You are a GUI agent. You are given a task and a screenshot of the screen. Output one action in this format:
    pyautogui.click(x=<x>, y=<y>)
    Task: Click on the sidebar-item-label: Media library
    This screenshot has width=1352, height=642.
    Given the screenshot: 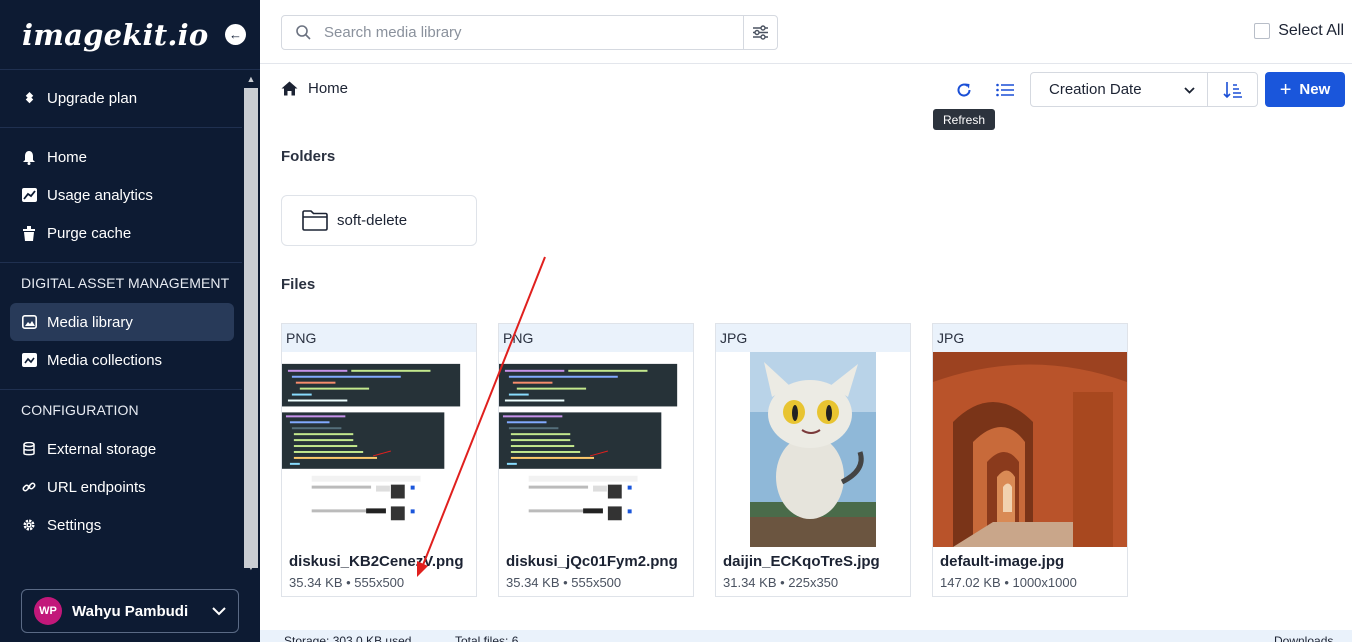 What is the action you would take?
    pyautogui.click(x=90, y=322)
    